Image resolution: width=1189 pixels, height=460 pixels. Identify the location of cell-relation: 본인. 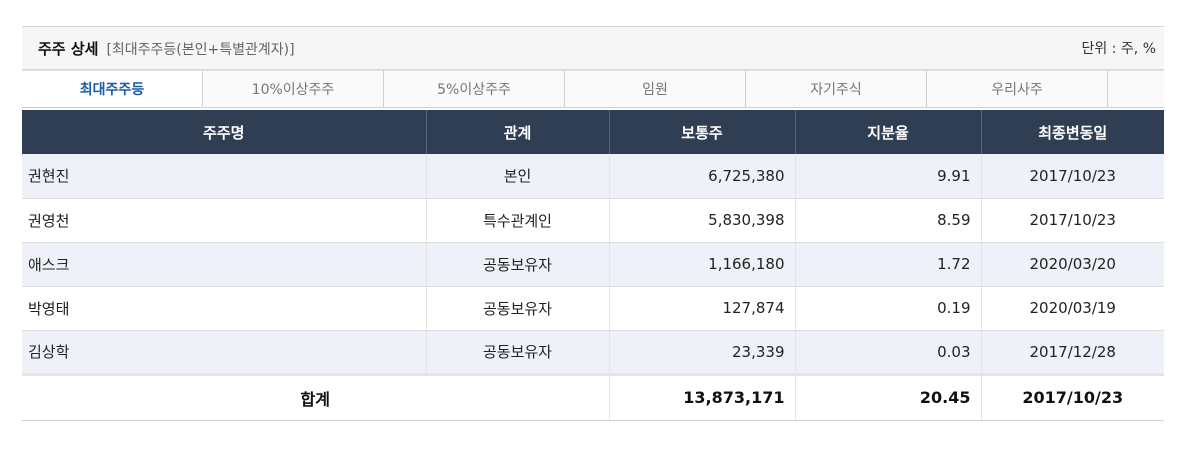
(518, 176).